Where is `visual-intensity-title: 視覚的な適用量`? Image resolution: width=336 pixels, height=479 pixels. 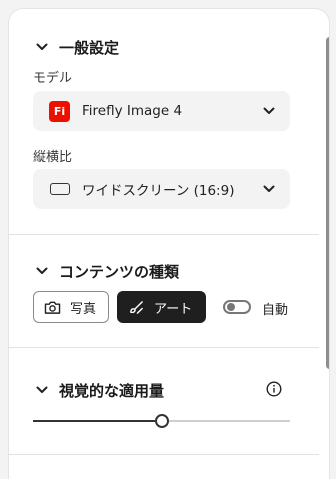
visual-intensity-title: 視覚的な適用量 is located at coordinates (112, 390).